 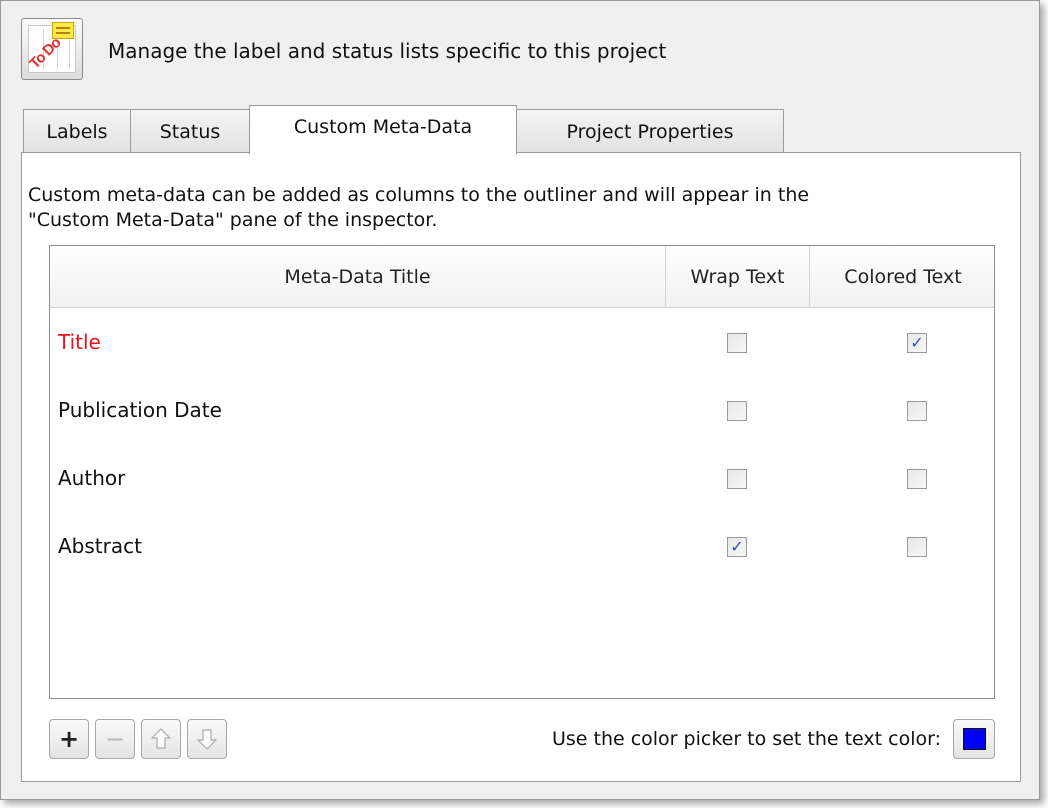 I want to click on tab-custom-meta-data: Custom Meta-Data, so click(x=383, y=129).